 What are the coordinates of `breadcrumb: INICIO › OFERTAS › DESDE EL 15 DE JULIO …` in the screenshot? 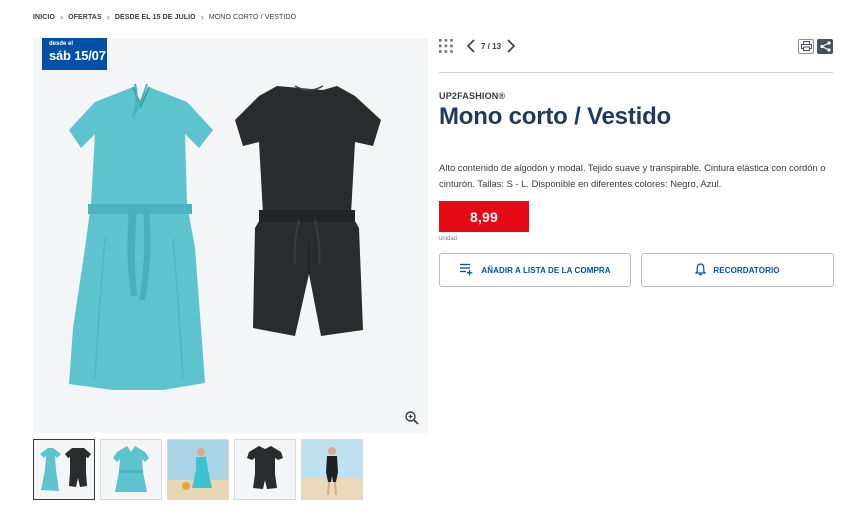 It's located at (165, 17).